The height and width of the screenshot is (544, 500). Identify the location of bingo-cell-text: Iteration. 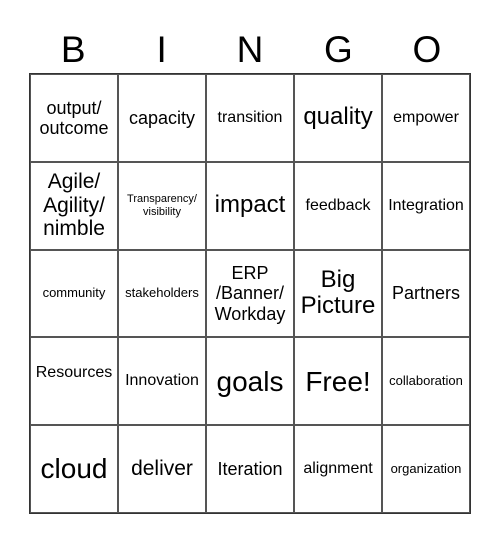
(250, 469).